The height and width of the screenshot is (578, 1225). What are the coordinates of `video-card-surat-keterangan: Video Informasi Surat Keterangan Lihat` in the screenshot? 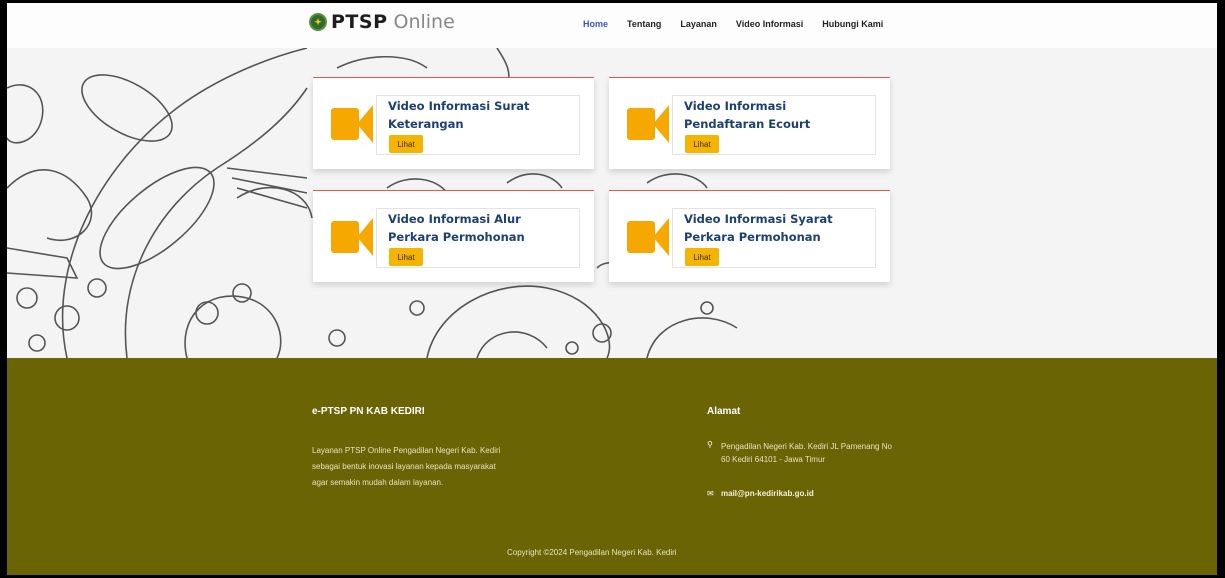 It's located at (453, 123).